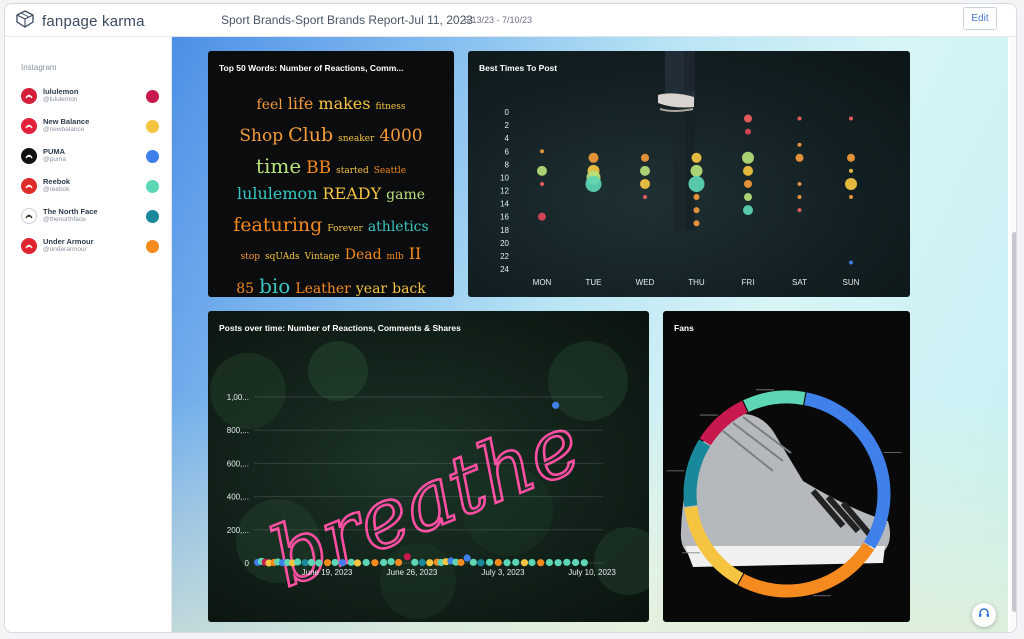 This screenshot has height=639, width=1024. I want to click on profile-item: lululemon @lululemon, so click(91, 98).